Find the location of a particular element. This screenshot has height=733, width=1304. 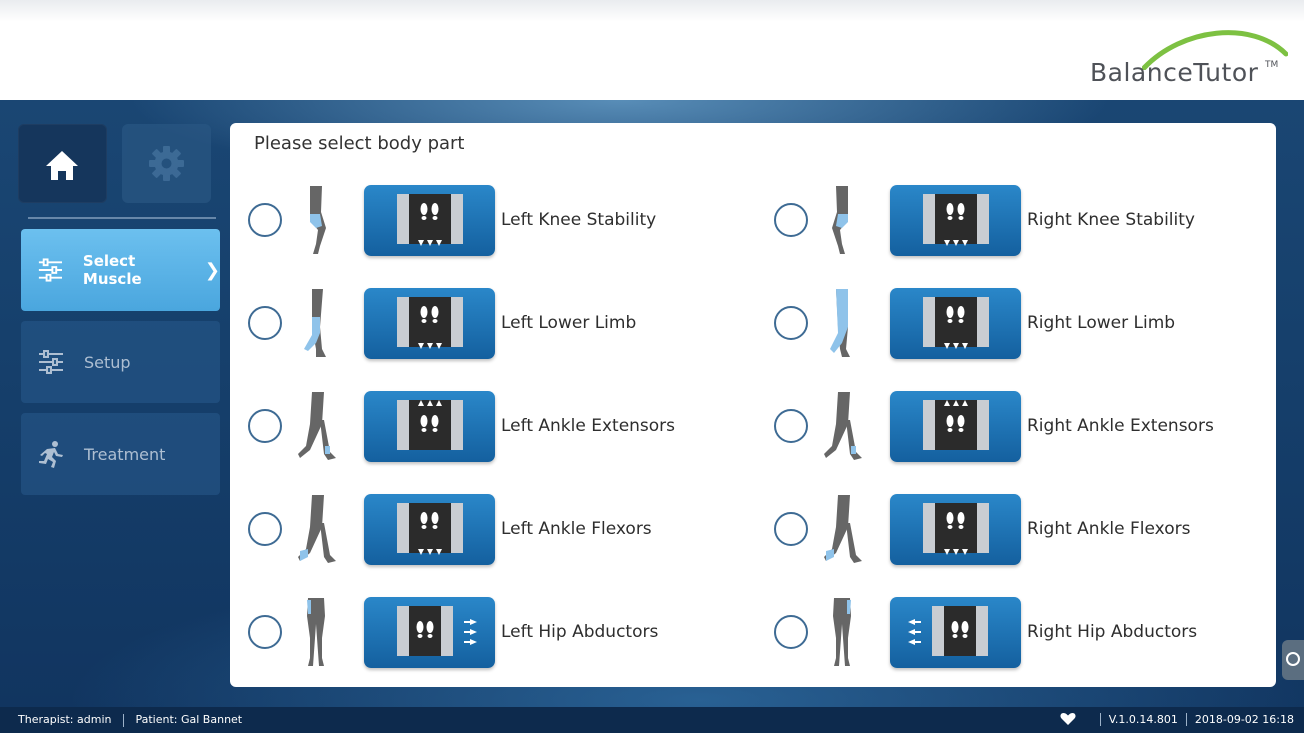

settings-button is located at coordinates (166, 163).